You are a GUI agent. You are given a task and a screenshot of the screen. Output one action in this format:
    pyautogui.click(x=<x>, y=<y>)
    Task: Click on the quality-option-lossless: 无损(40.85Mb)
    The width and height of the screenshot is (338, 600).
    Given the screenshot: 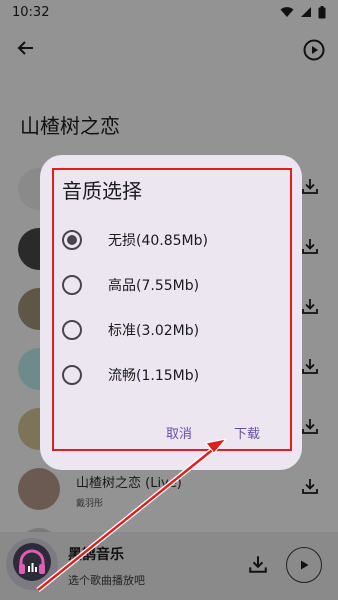 What is the action you would take?
    pyautogui.click(x=172, y=240)
    